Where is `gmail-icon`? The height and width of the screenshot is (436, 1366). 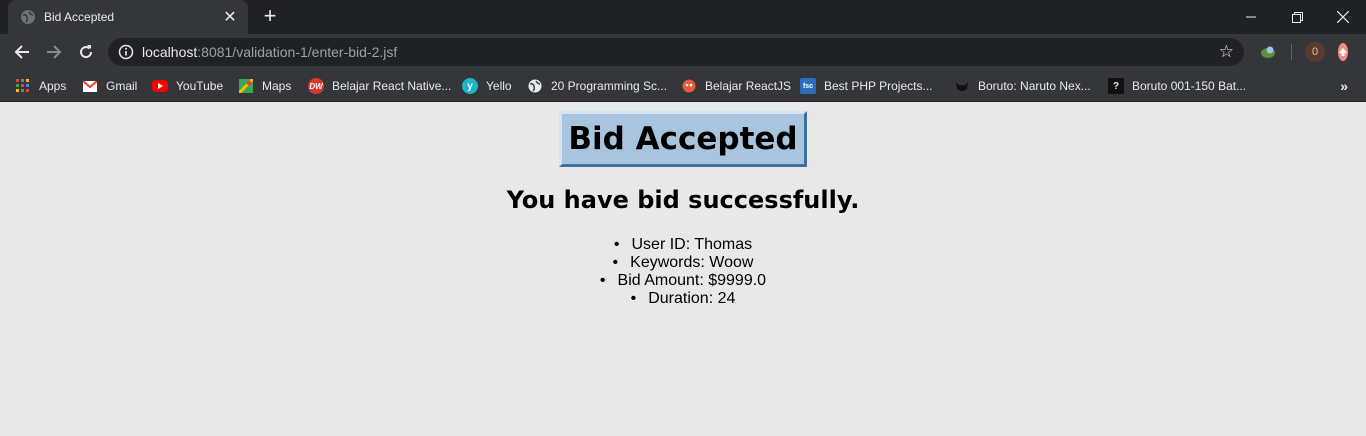
gmail-icon is located at coordinates (90, 86).